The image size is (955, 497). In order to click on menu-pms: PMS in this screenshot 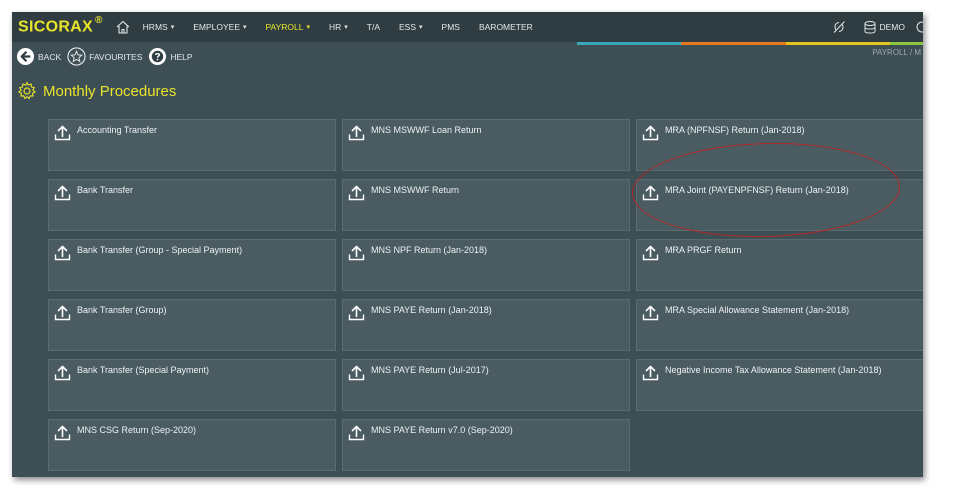, I will do `click(451, 27)`.